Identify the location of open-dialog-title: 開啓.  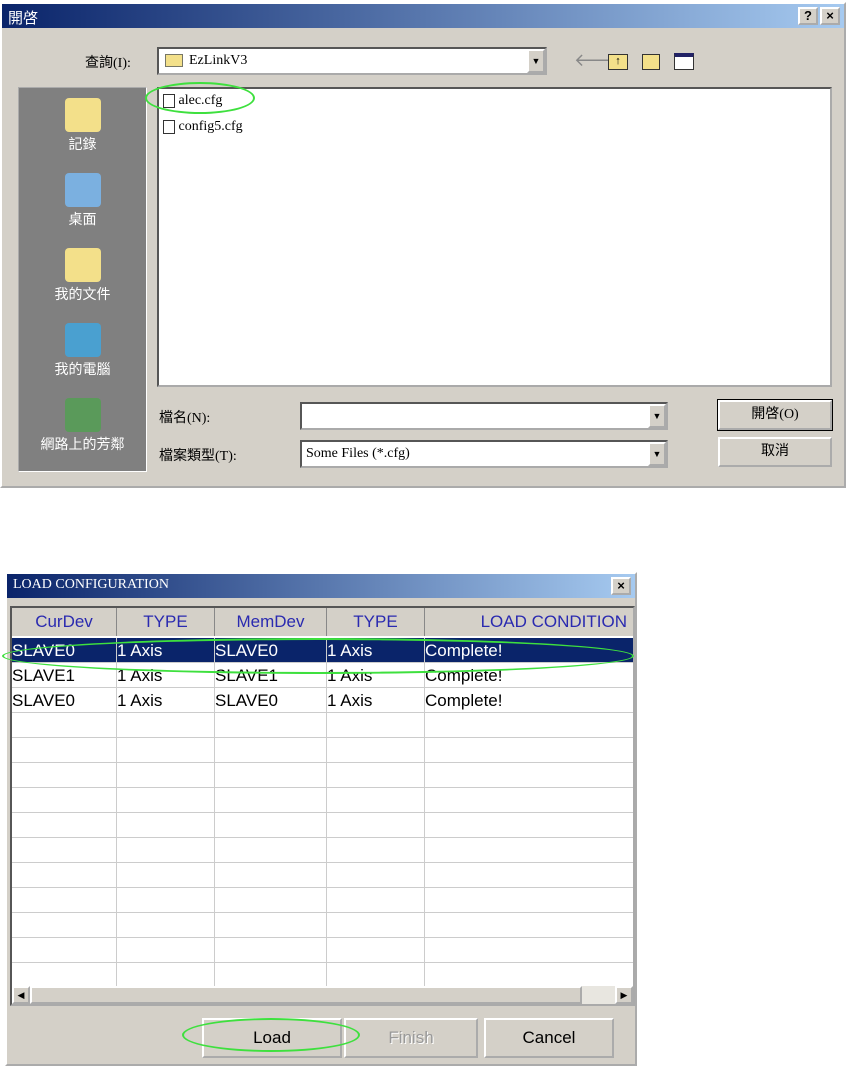
(23, 19).